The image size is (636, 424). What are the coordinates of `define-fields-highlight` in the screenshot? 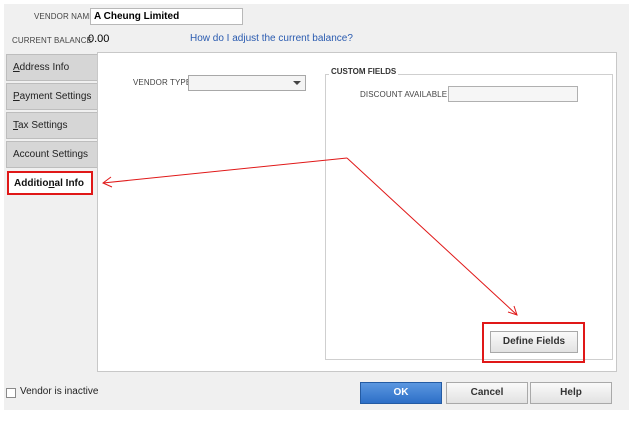 It's located at (533, 342).